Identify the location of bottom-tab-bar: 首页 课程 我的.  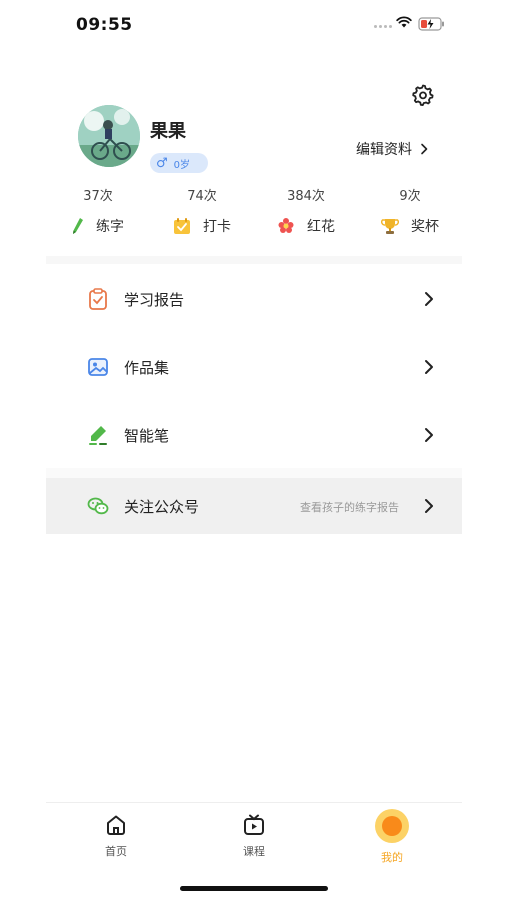
(254, 833).